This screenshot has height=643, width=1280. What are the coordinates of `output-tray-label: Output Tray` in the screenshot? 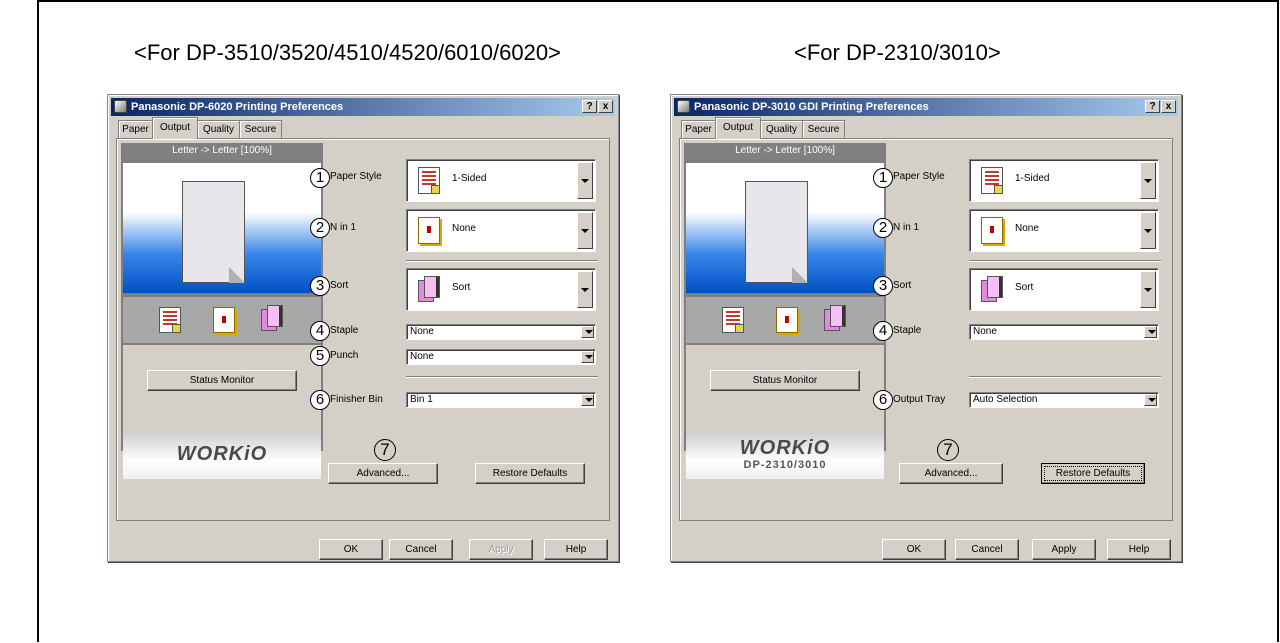 It's located at (919, 399).